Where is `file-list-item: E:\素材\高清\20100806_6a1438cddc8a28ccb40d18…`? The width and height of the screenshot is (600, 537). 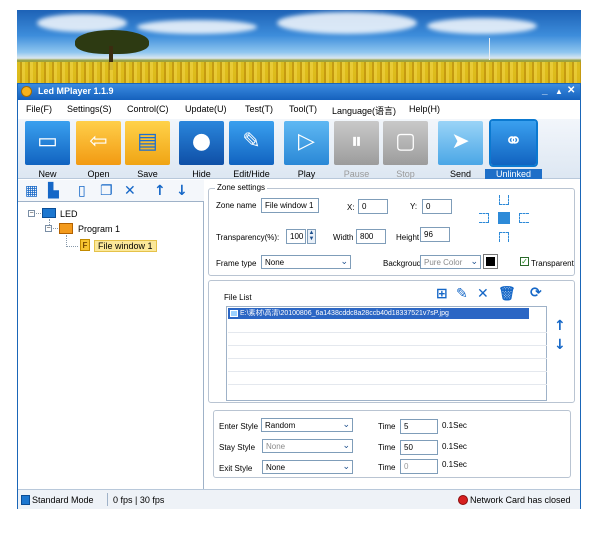 file-list-item: E:\素材\高清\20100806_6a1438cddc8a28ccb40d18… is located at coordinates (378, 313).